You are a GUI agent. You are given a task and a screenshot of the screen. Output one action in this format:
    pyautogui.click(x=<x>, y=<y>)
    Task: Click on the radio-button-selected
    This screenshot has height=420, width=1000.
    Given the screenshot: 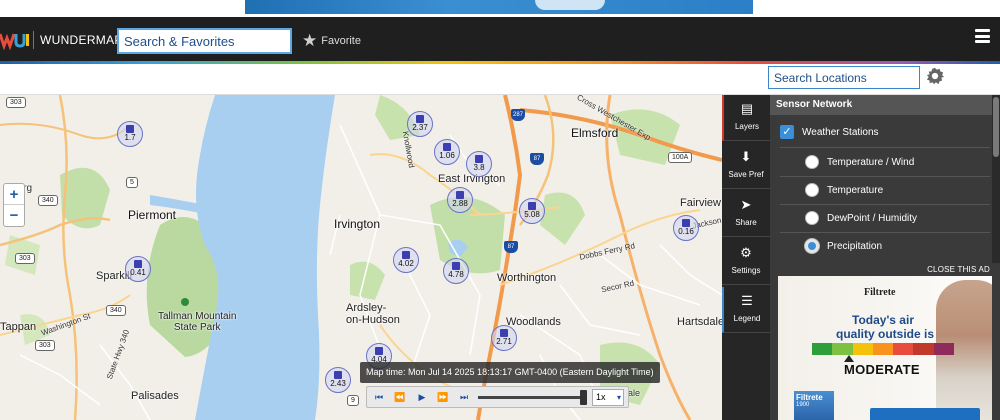 What is the action you would take?
    pyautogui.click(x=812, y=246)
    